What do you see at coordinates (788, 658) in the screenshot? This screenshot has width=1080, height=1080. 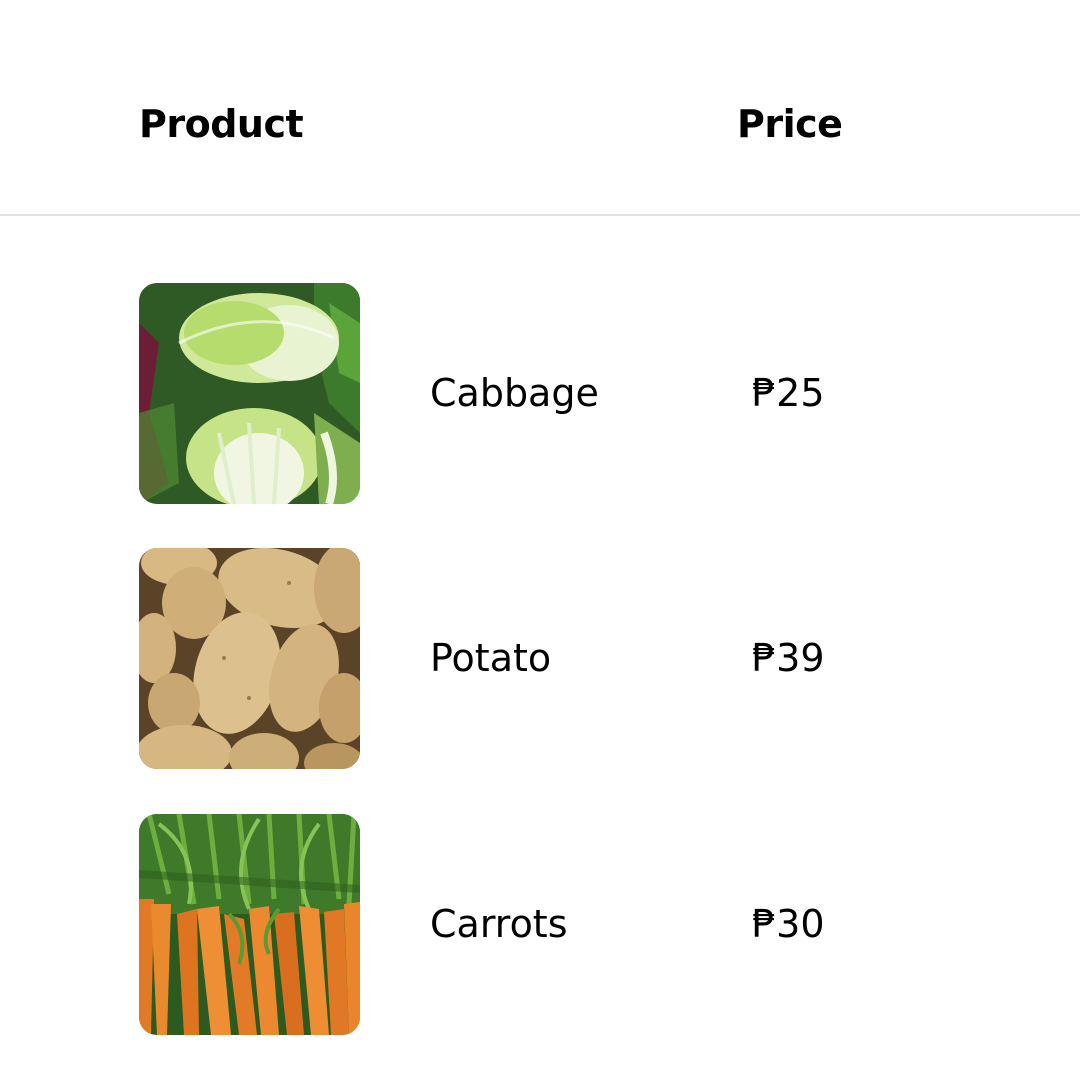 I see `product-price: ₱39` at bounding box center [788, 658].